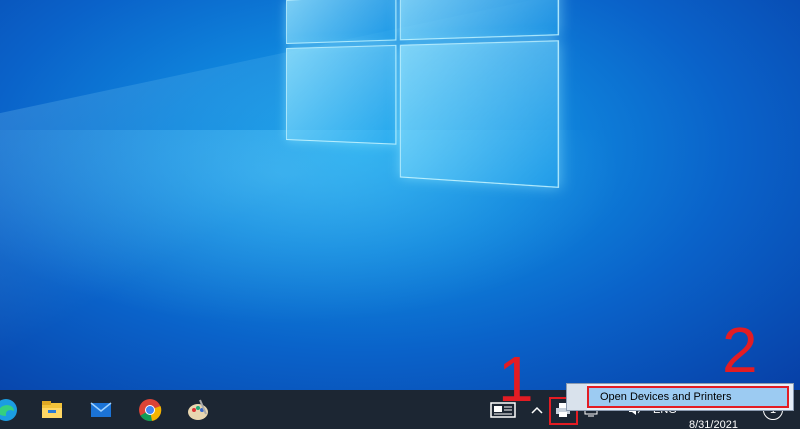  I want to click on menu-gutter, so click(577, 397).